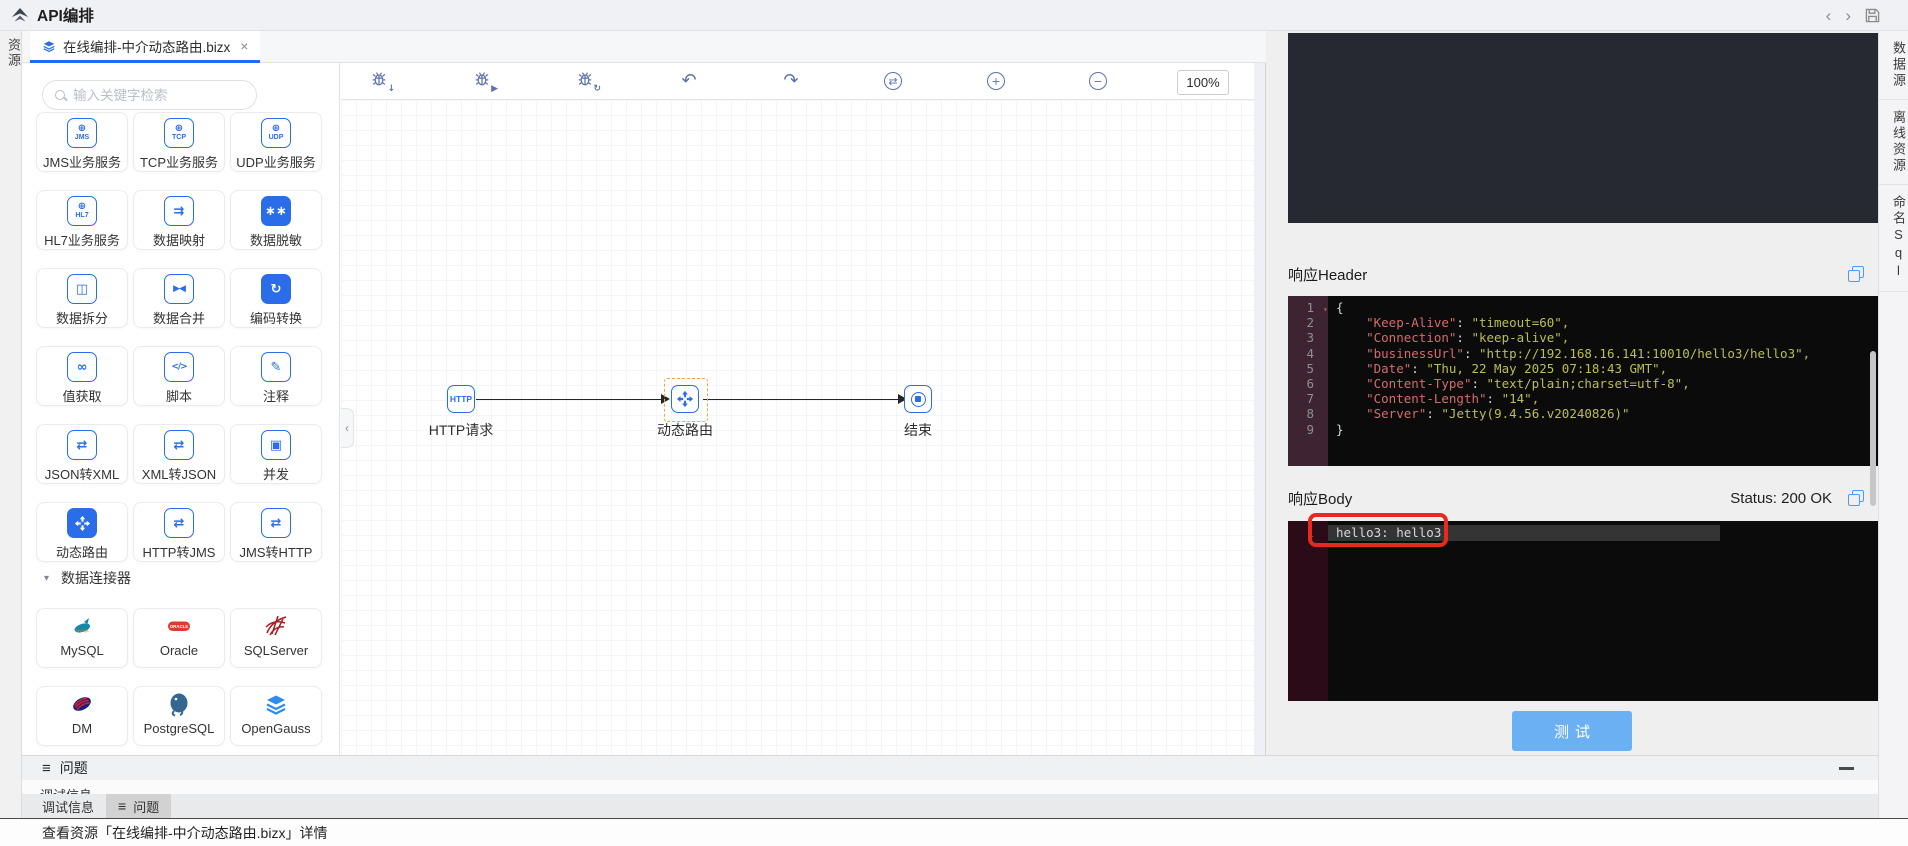 The image size is (1908, 846). I want to click on copy-body-icon, so click(1856, 498).